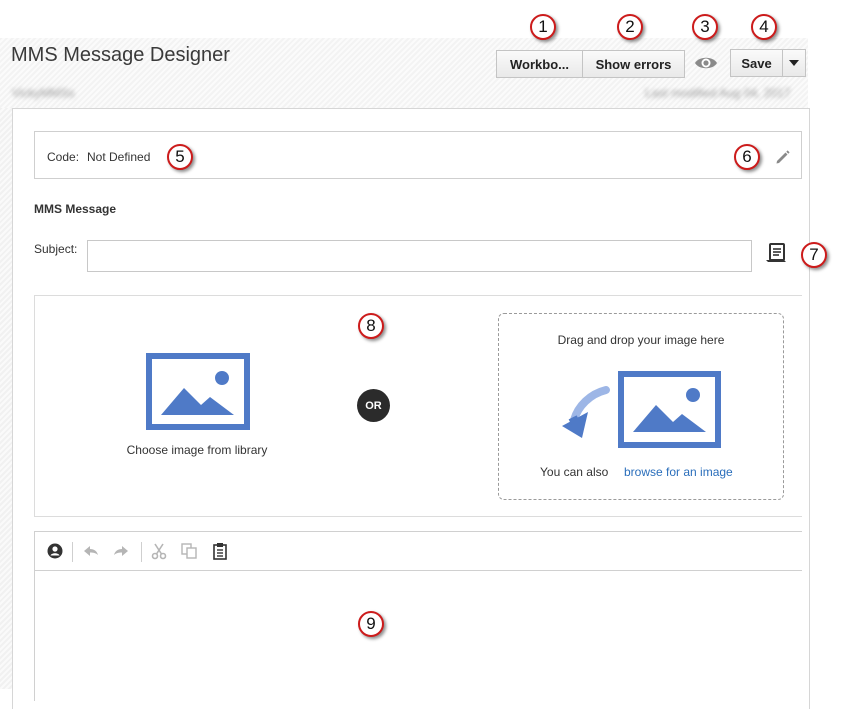 The image size is (853, 709). I want to click on section-title: MMS Message, so click(75, 209).